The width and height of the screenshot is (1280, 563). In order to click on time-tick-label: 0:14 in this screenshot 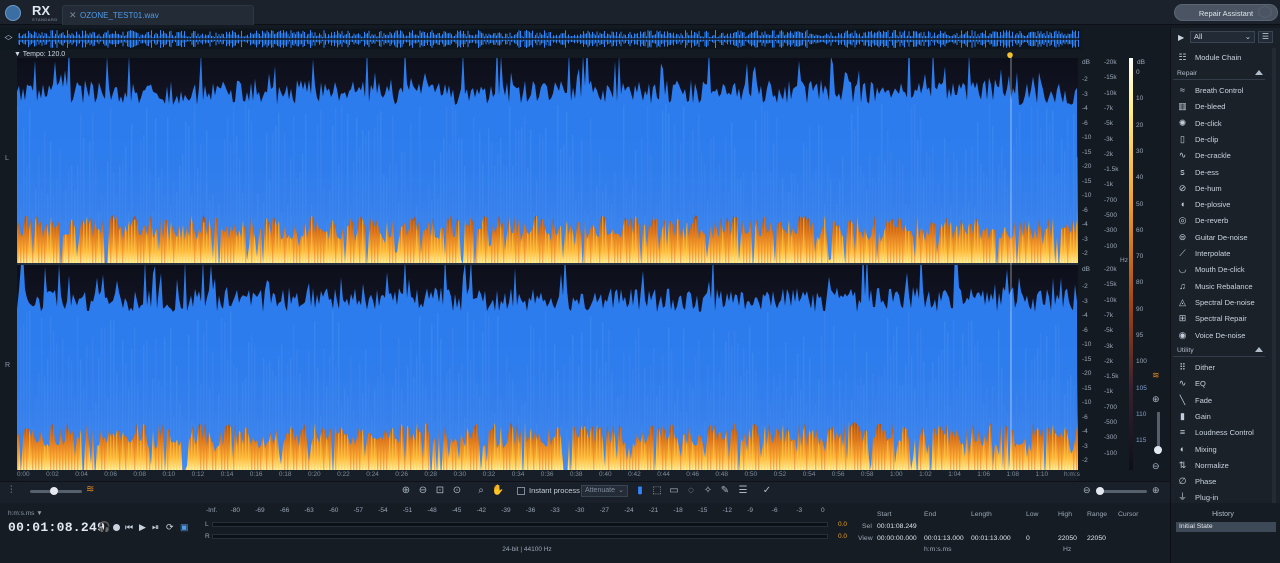, I will do `click(227, 474)`.